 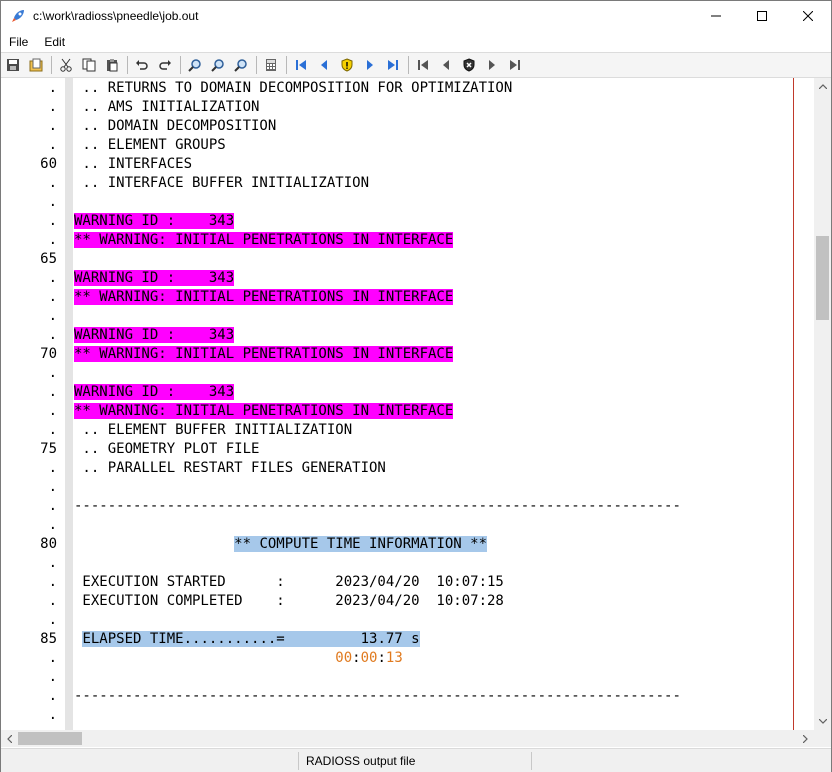 I want to click on minimize-button, so click(x=716, y=16).